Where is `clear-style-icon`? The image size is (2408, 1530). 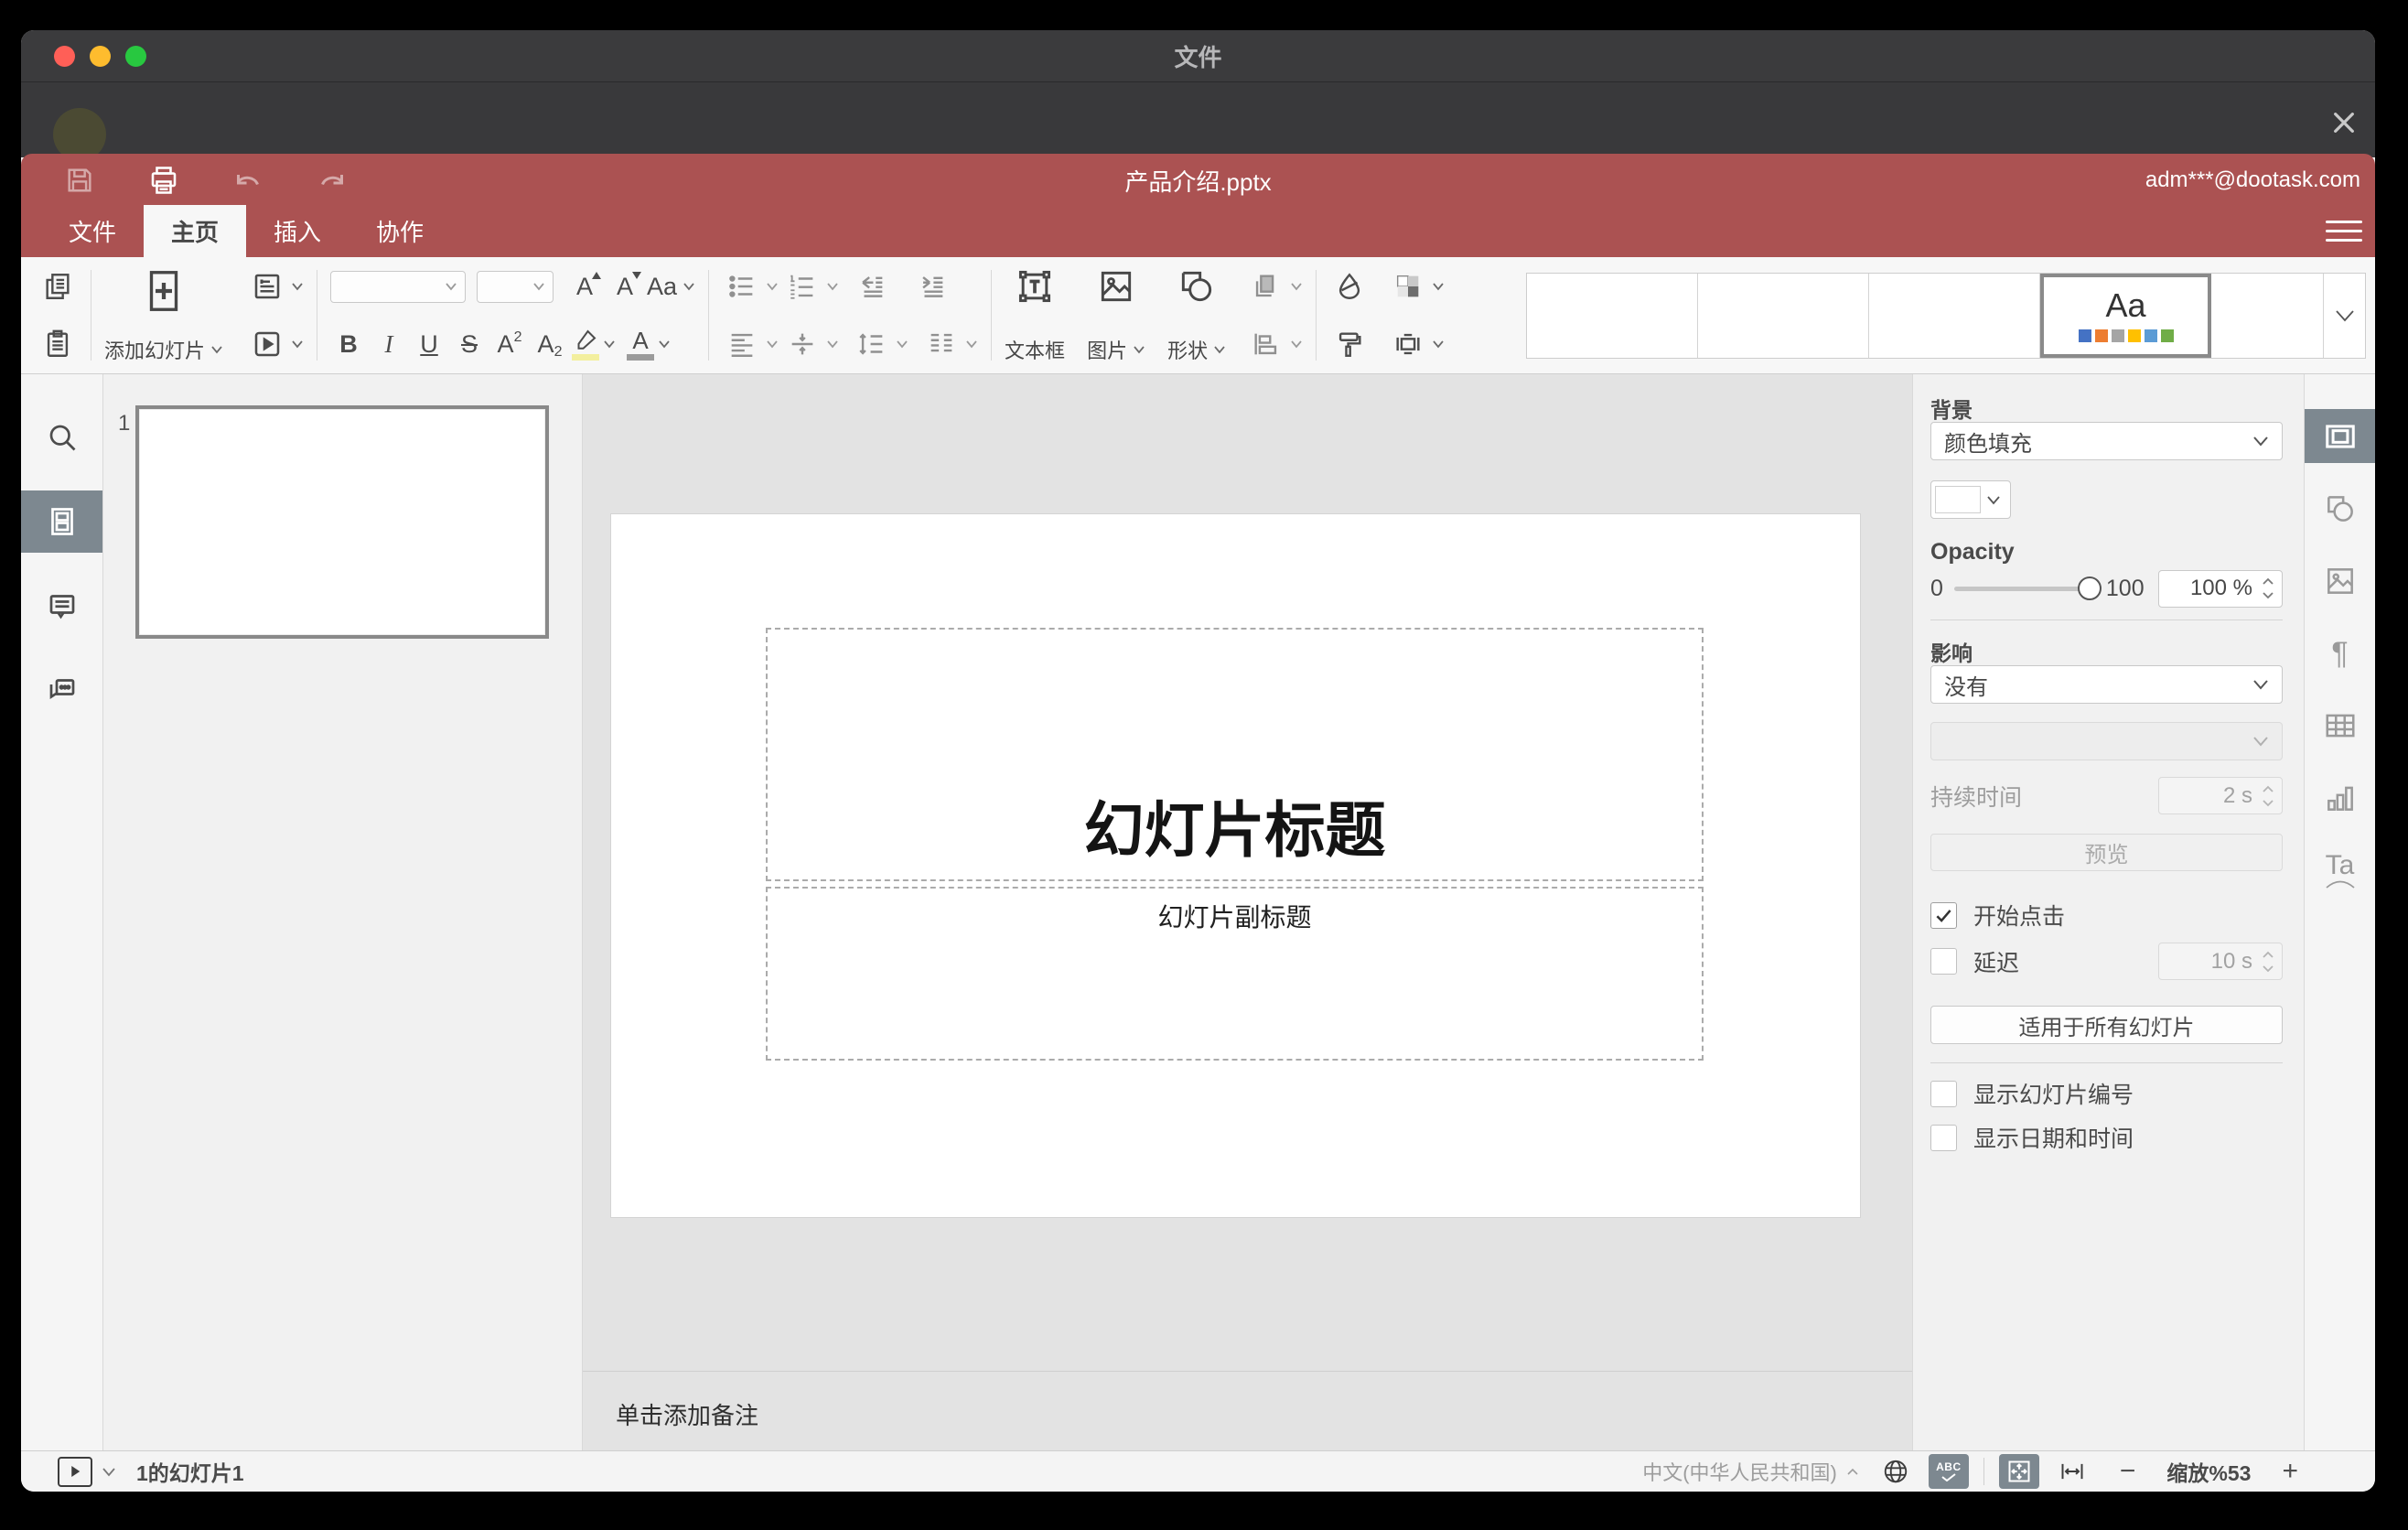
clear-style-icon is located at coordinates (1349, 286).